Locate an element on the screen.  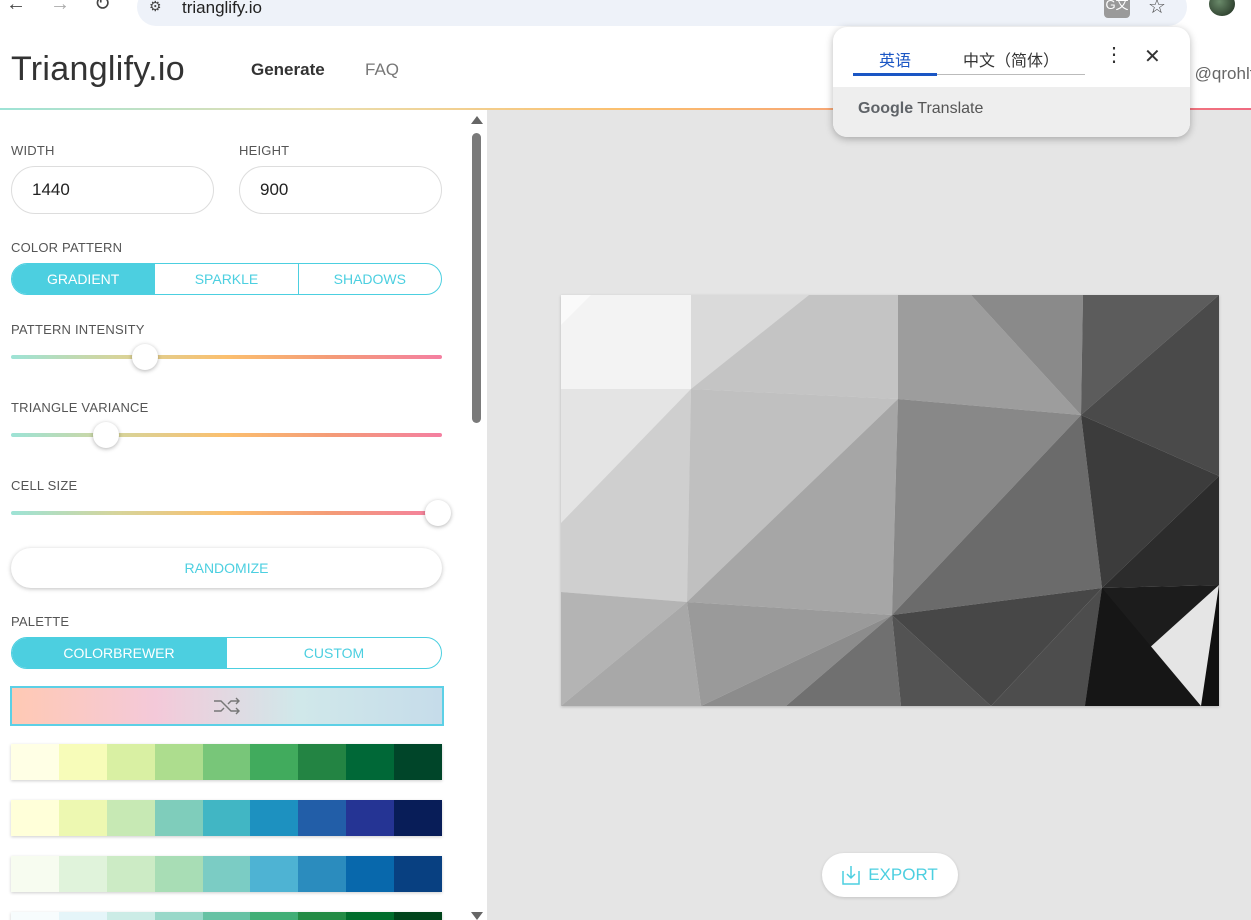
more-options-icon: ⋮ is located at coordinates (1114, 55).